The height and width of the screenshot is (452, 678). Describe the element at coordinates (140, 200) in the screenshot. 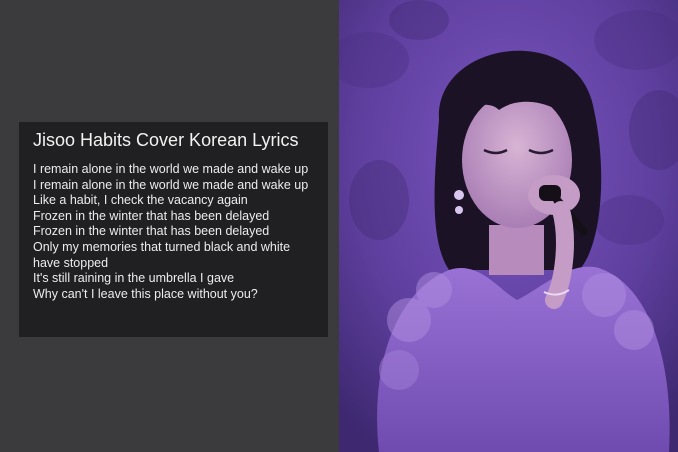

I see `lyric-line: Like a habit, I check the vacancy again` at that location.